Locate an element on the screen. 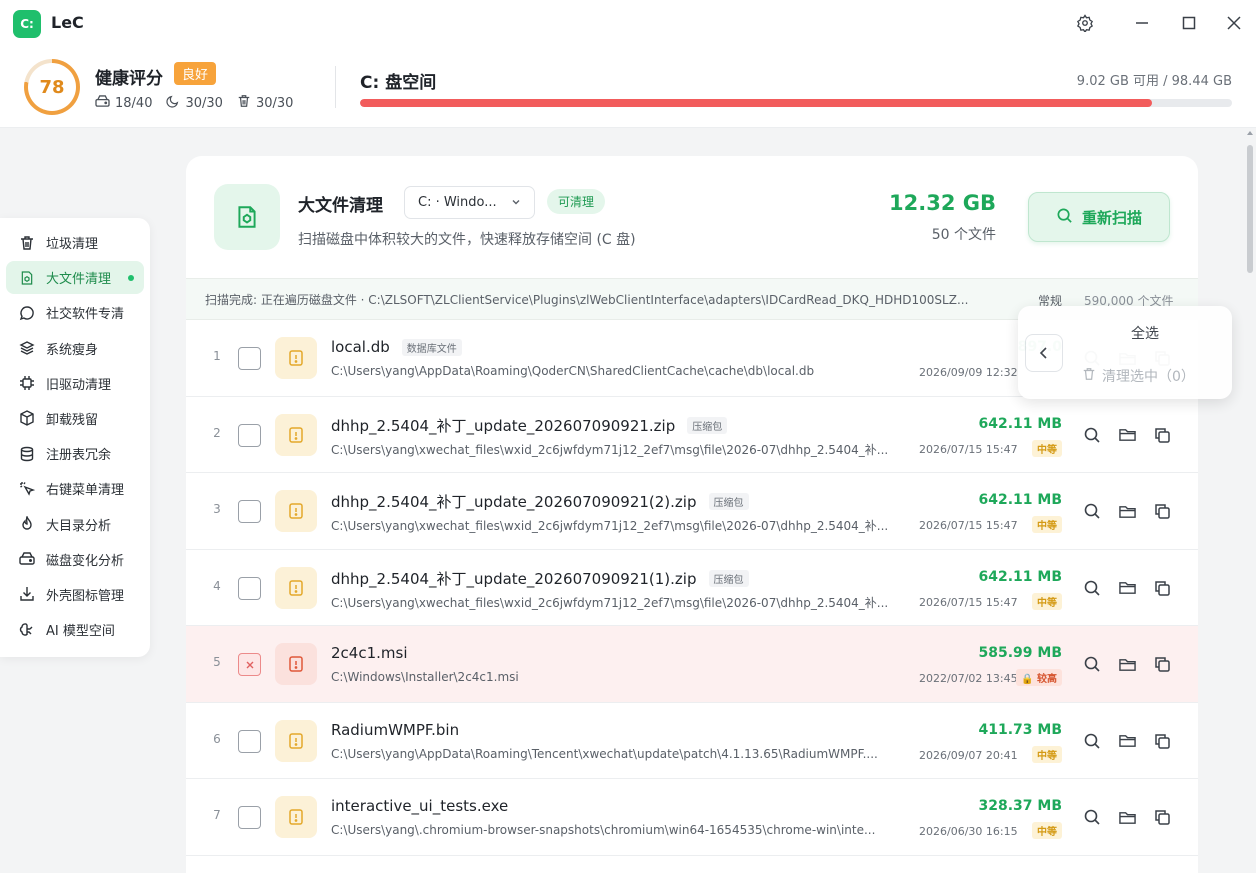 Image resolution: width=1256 pixels, height=873 pixels. scroll-up-icon is located at coordinates (1250, 133).